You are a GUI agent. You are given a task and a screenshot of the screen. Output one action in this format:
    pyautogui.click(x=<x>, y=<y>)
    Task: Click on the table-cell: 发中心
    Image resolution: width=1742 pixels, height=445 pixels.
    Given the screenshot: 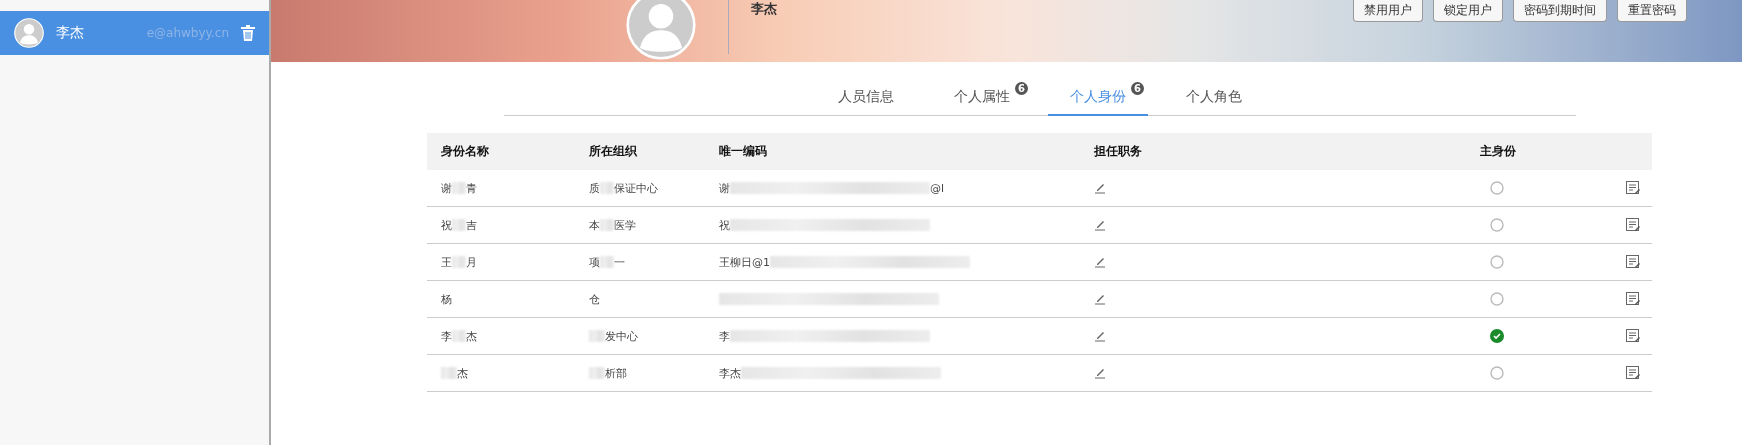 What is the action you would take?
    pyautogui.click(x=621, y=336)
    